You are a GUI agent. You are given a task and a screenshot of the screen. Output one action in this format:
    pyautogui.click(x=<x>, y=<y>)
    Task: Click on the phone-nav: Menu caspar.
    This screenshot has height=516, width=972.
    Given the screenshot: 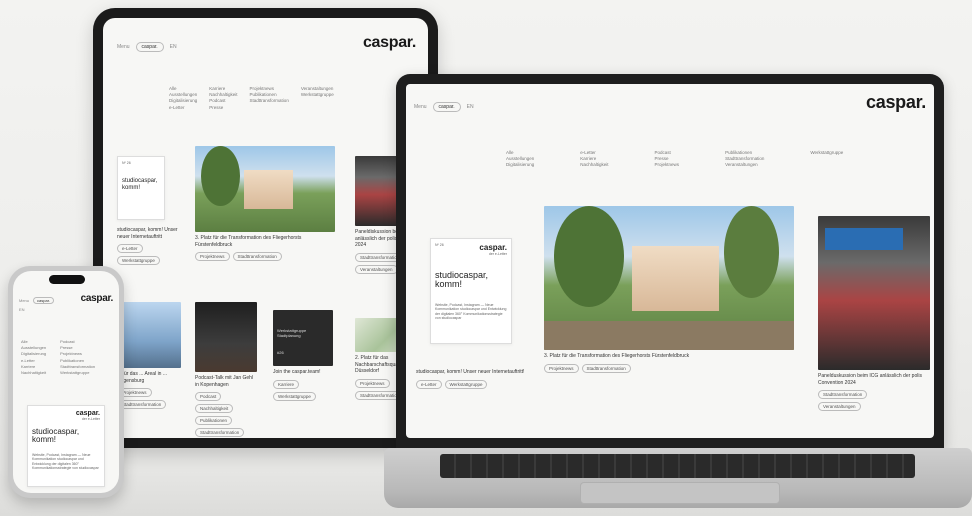 What is the action you would take?
    pyautogui.click(x=36, y=300)
    